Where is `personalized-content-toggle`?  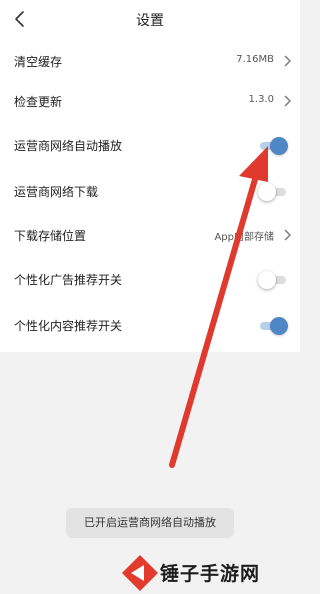 personalized-content-toggle is located at coordinates (273, 326).